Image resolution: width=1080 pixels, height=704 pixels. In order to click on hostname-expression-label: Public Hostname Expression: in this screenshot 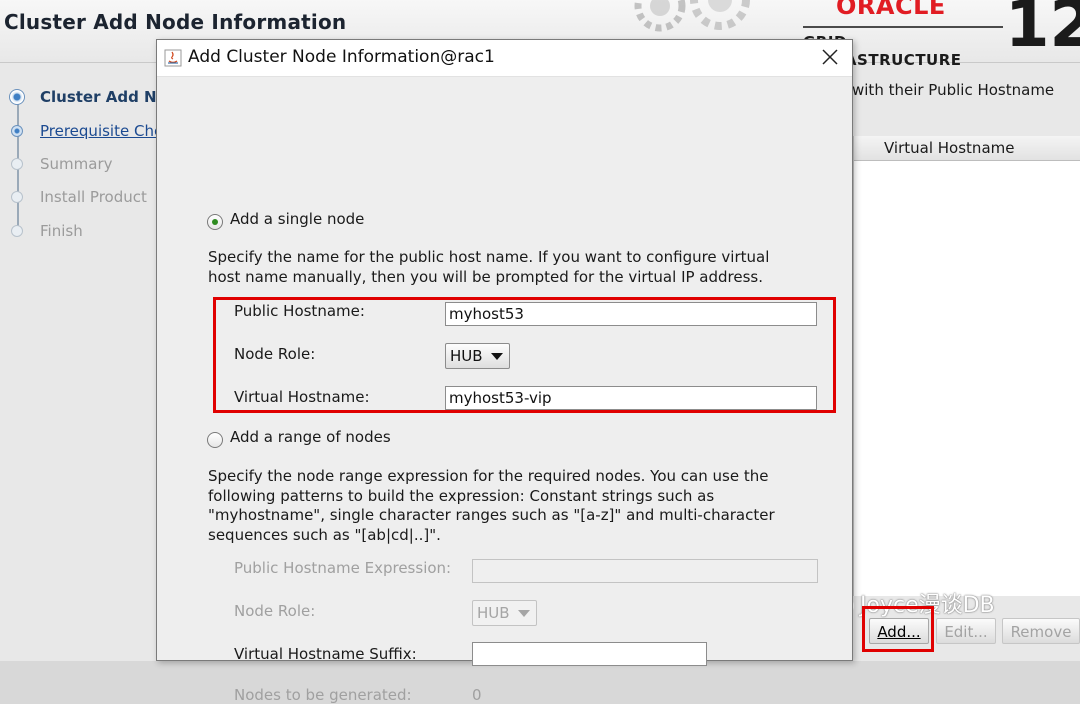, I will do `click(343, 568)`.